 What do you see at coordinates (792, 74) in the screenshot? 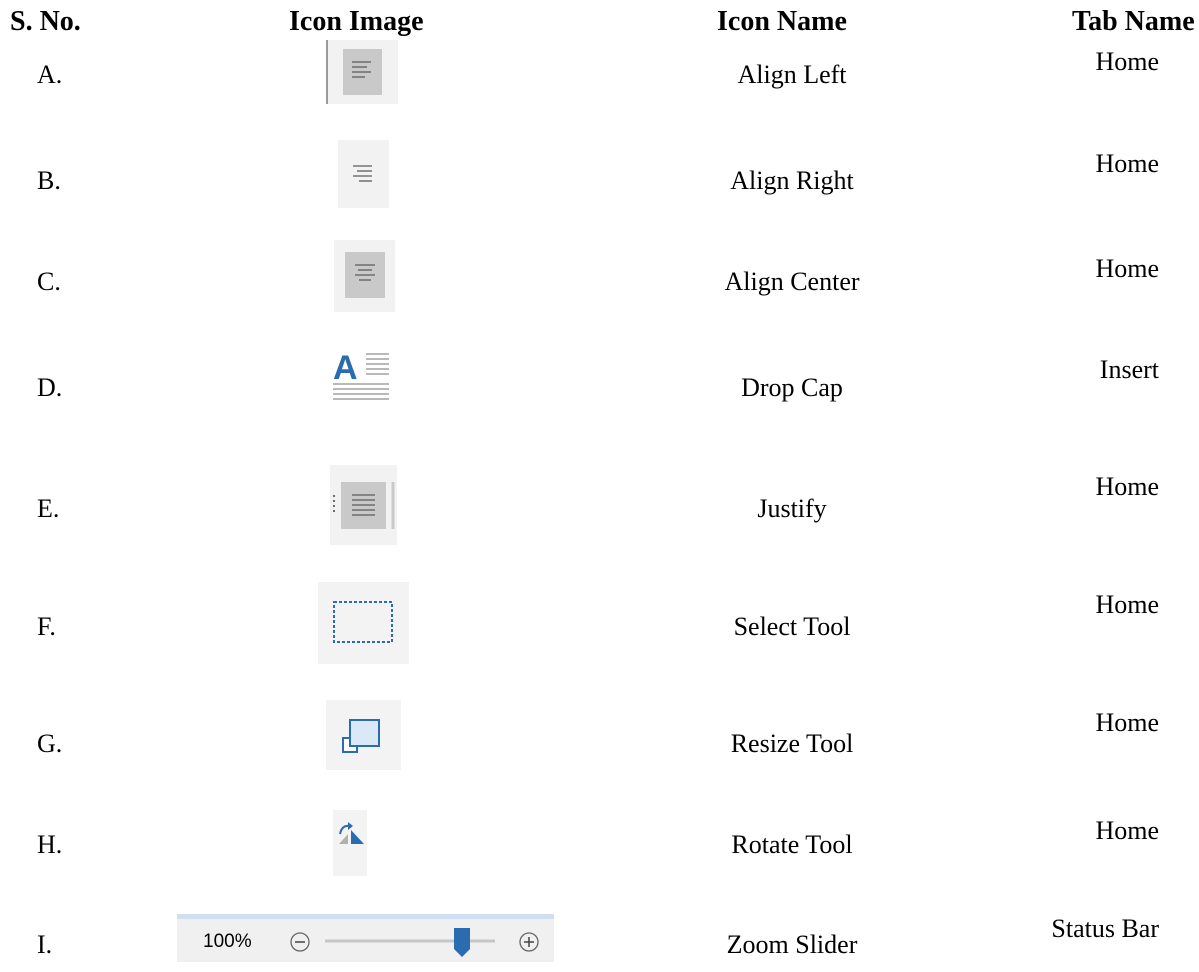
I see `row-icon-name: Align Left` at bounding box center [792, 74].